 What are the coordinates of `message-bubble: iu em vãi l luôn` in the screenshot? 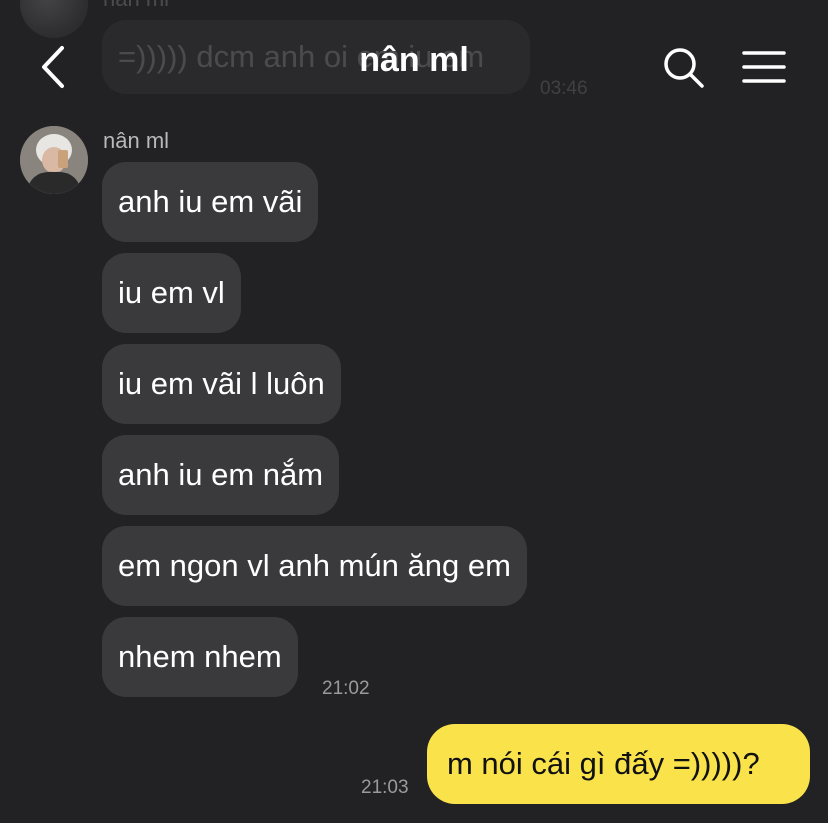 It's located at (221, 384).